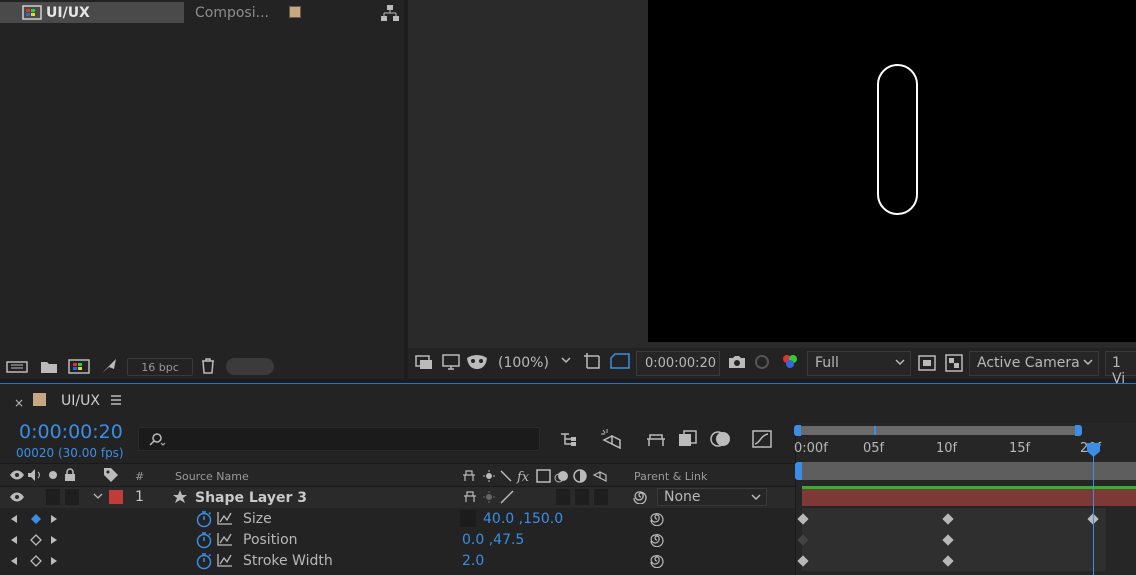  What do you see at coordinates (1078, 430) in the screenshot?
I see `navigator-end-handle` at bounding box center [1078, 430].